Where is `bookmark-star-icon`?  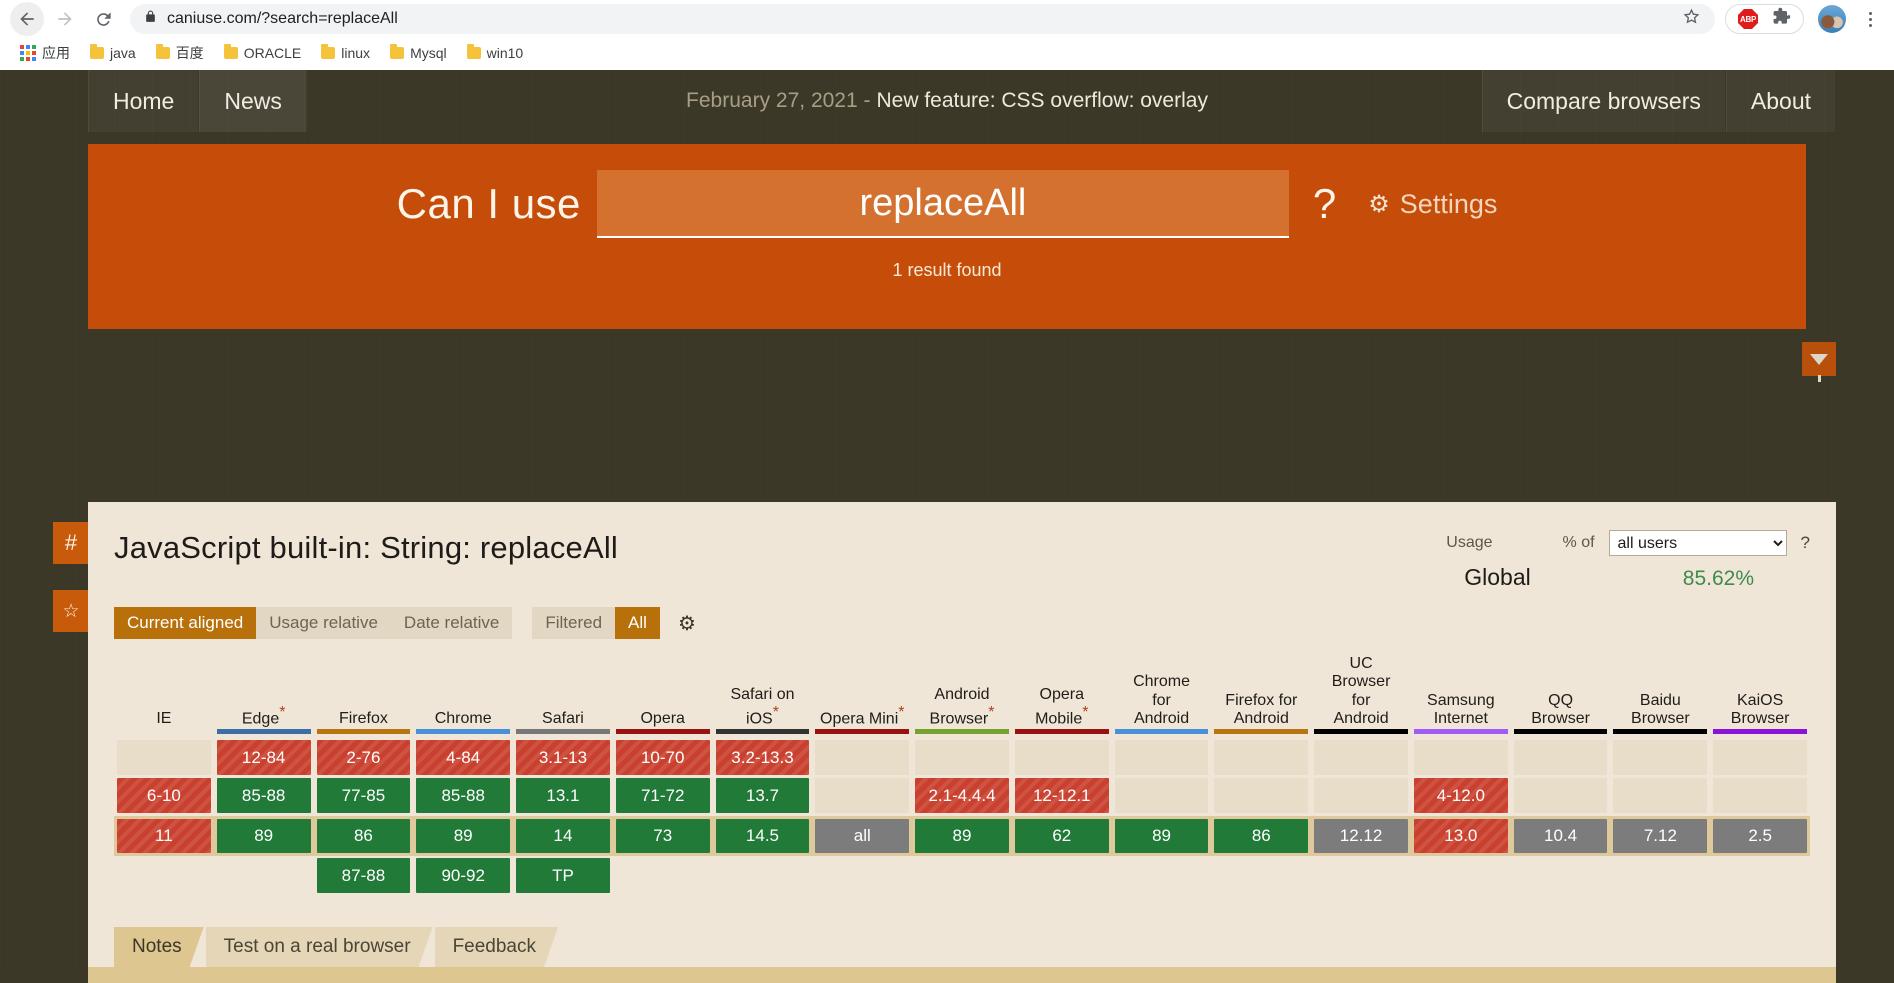 bookmark-star-icon is located at coordinates (1691, 19).